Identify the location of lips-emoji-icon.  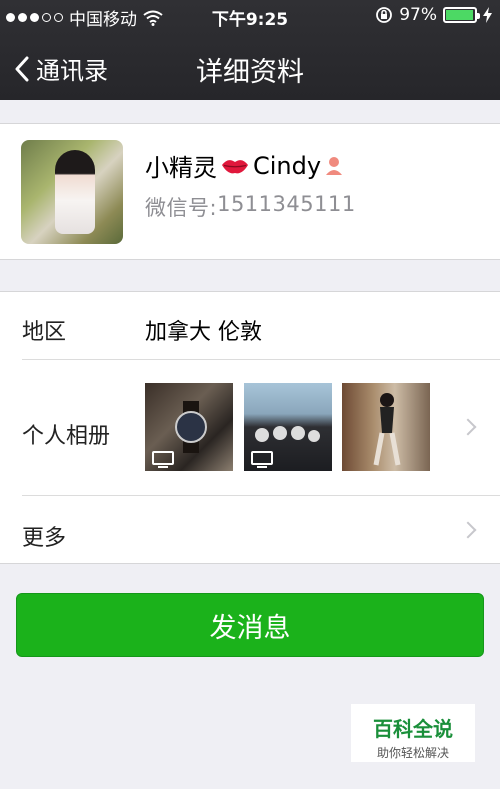
(235, 166).